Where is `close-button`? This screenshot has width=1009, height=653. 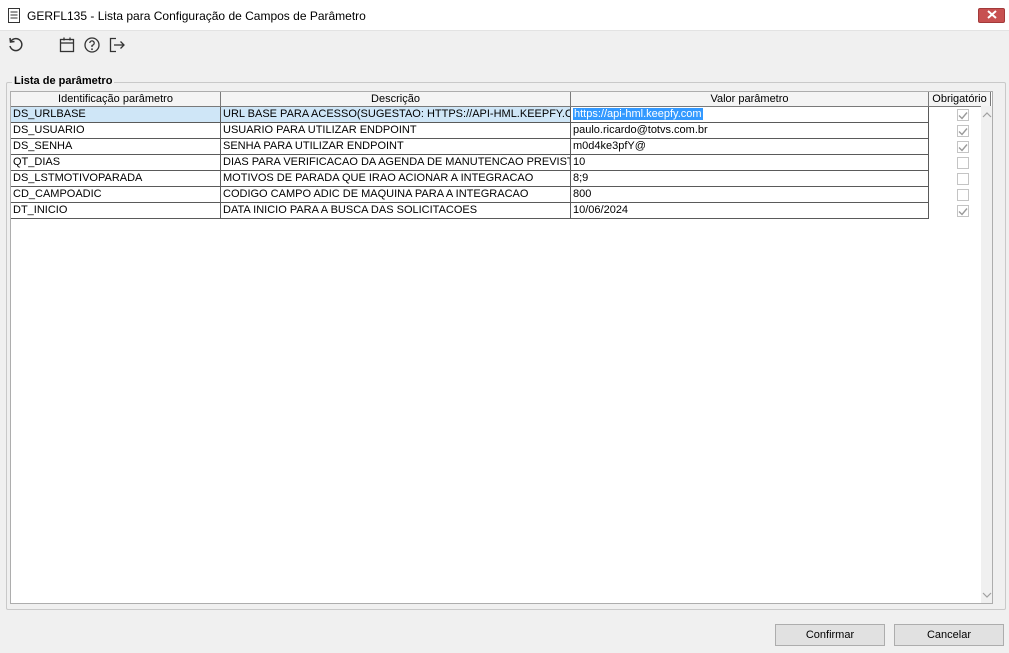
close-button is located at coordinates (991, 15).